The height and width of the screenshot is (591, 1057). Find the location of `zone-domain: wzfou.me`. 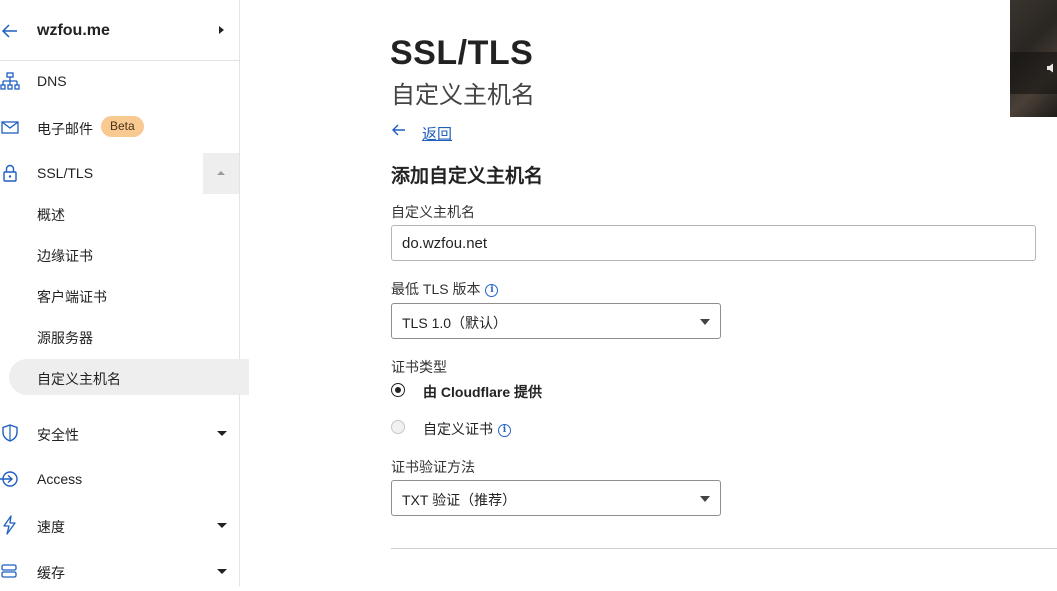

zone-domain: wzfou.me is located at coordinates (73, 31).